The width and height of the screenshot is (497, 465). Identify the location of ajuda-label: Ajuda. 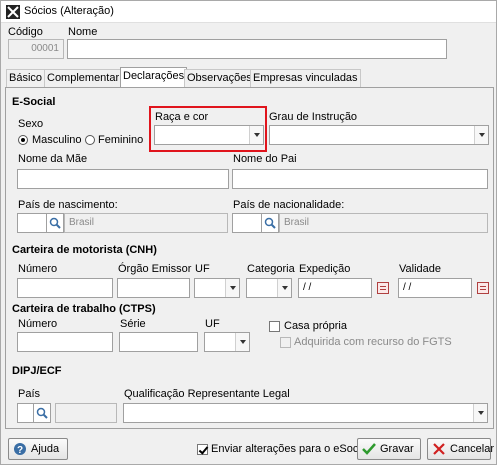
(45, 449).